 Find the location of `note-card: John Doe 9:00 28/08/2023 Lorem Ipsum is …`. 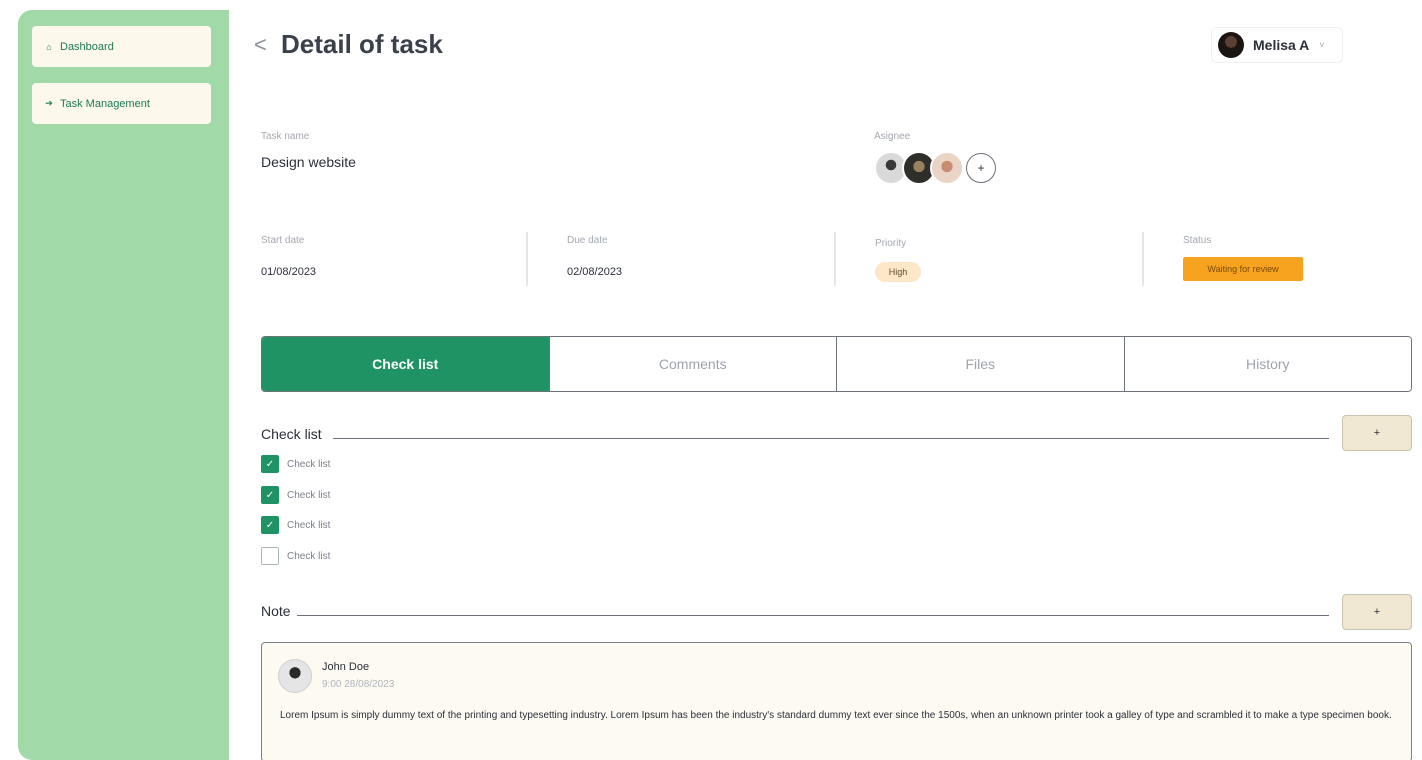

note-card: John Doe 9:00 28/08/2023 Lorem Ipsum is … is located at coordinates (836, 701).